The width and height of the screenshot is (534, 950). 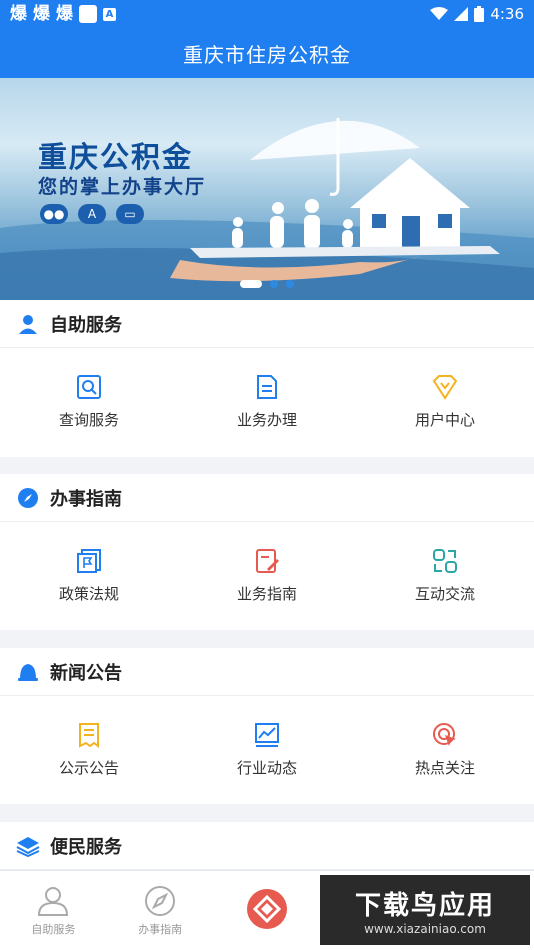 What do you see at coordinates (267, 846) in the screenshot?
I see `section-convenience: 便民服务` at bounding box center [267, 846].